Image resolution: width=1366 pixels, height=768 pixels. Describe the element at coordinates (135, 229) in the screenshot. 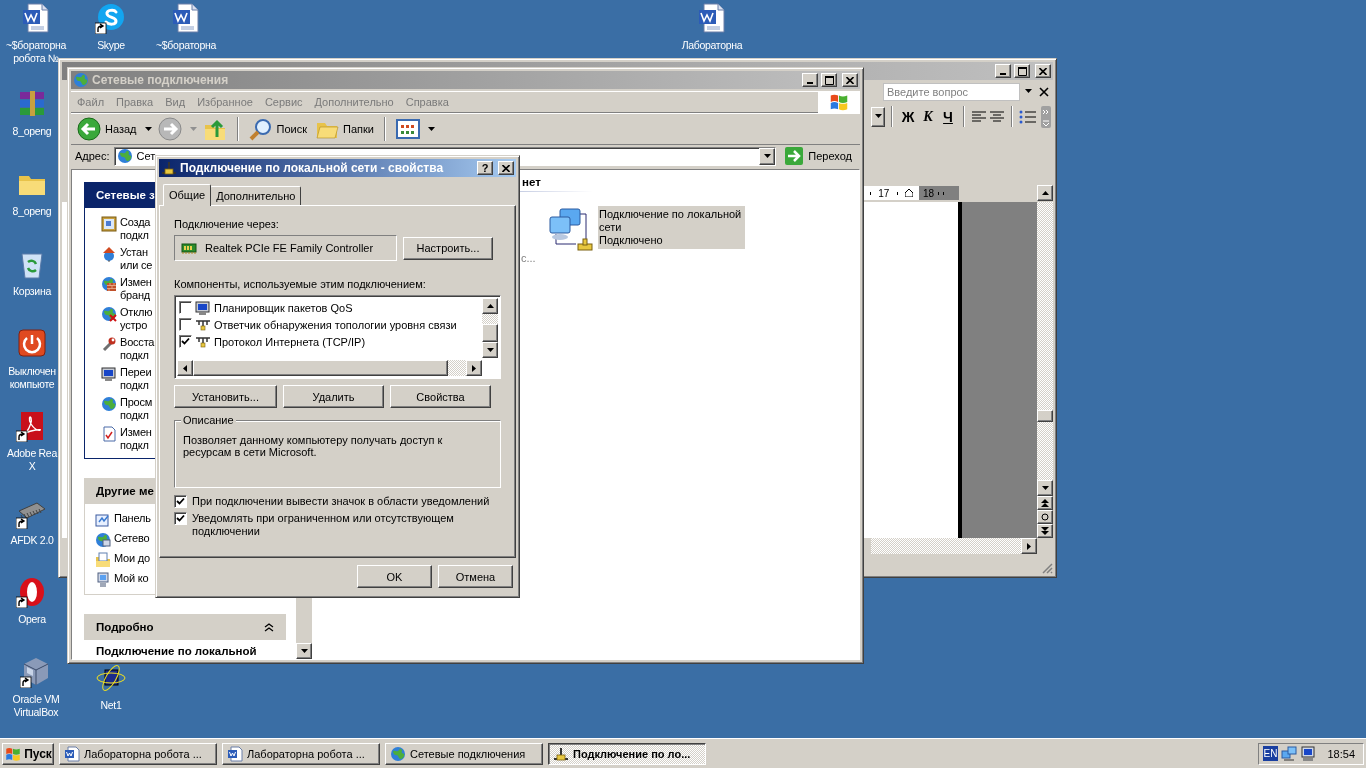

I see `task-link: Созда подкл` at that location.